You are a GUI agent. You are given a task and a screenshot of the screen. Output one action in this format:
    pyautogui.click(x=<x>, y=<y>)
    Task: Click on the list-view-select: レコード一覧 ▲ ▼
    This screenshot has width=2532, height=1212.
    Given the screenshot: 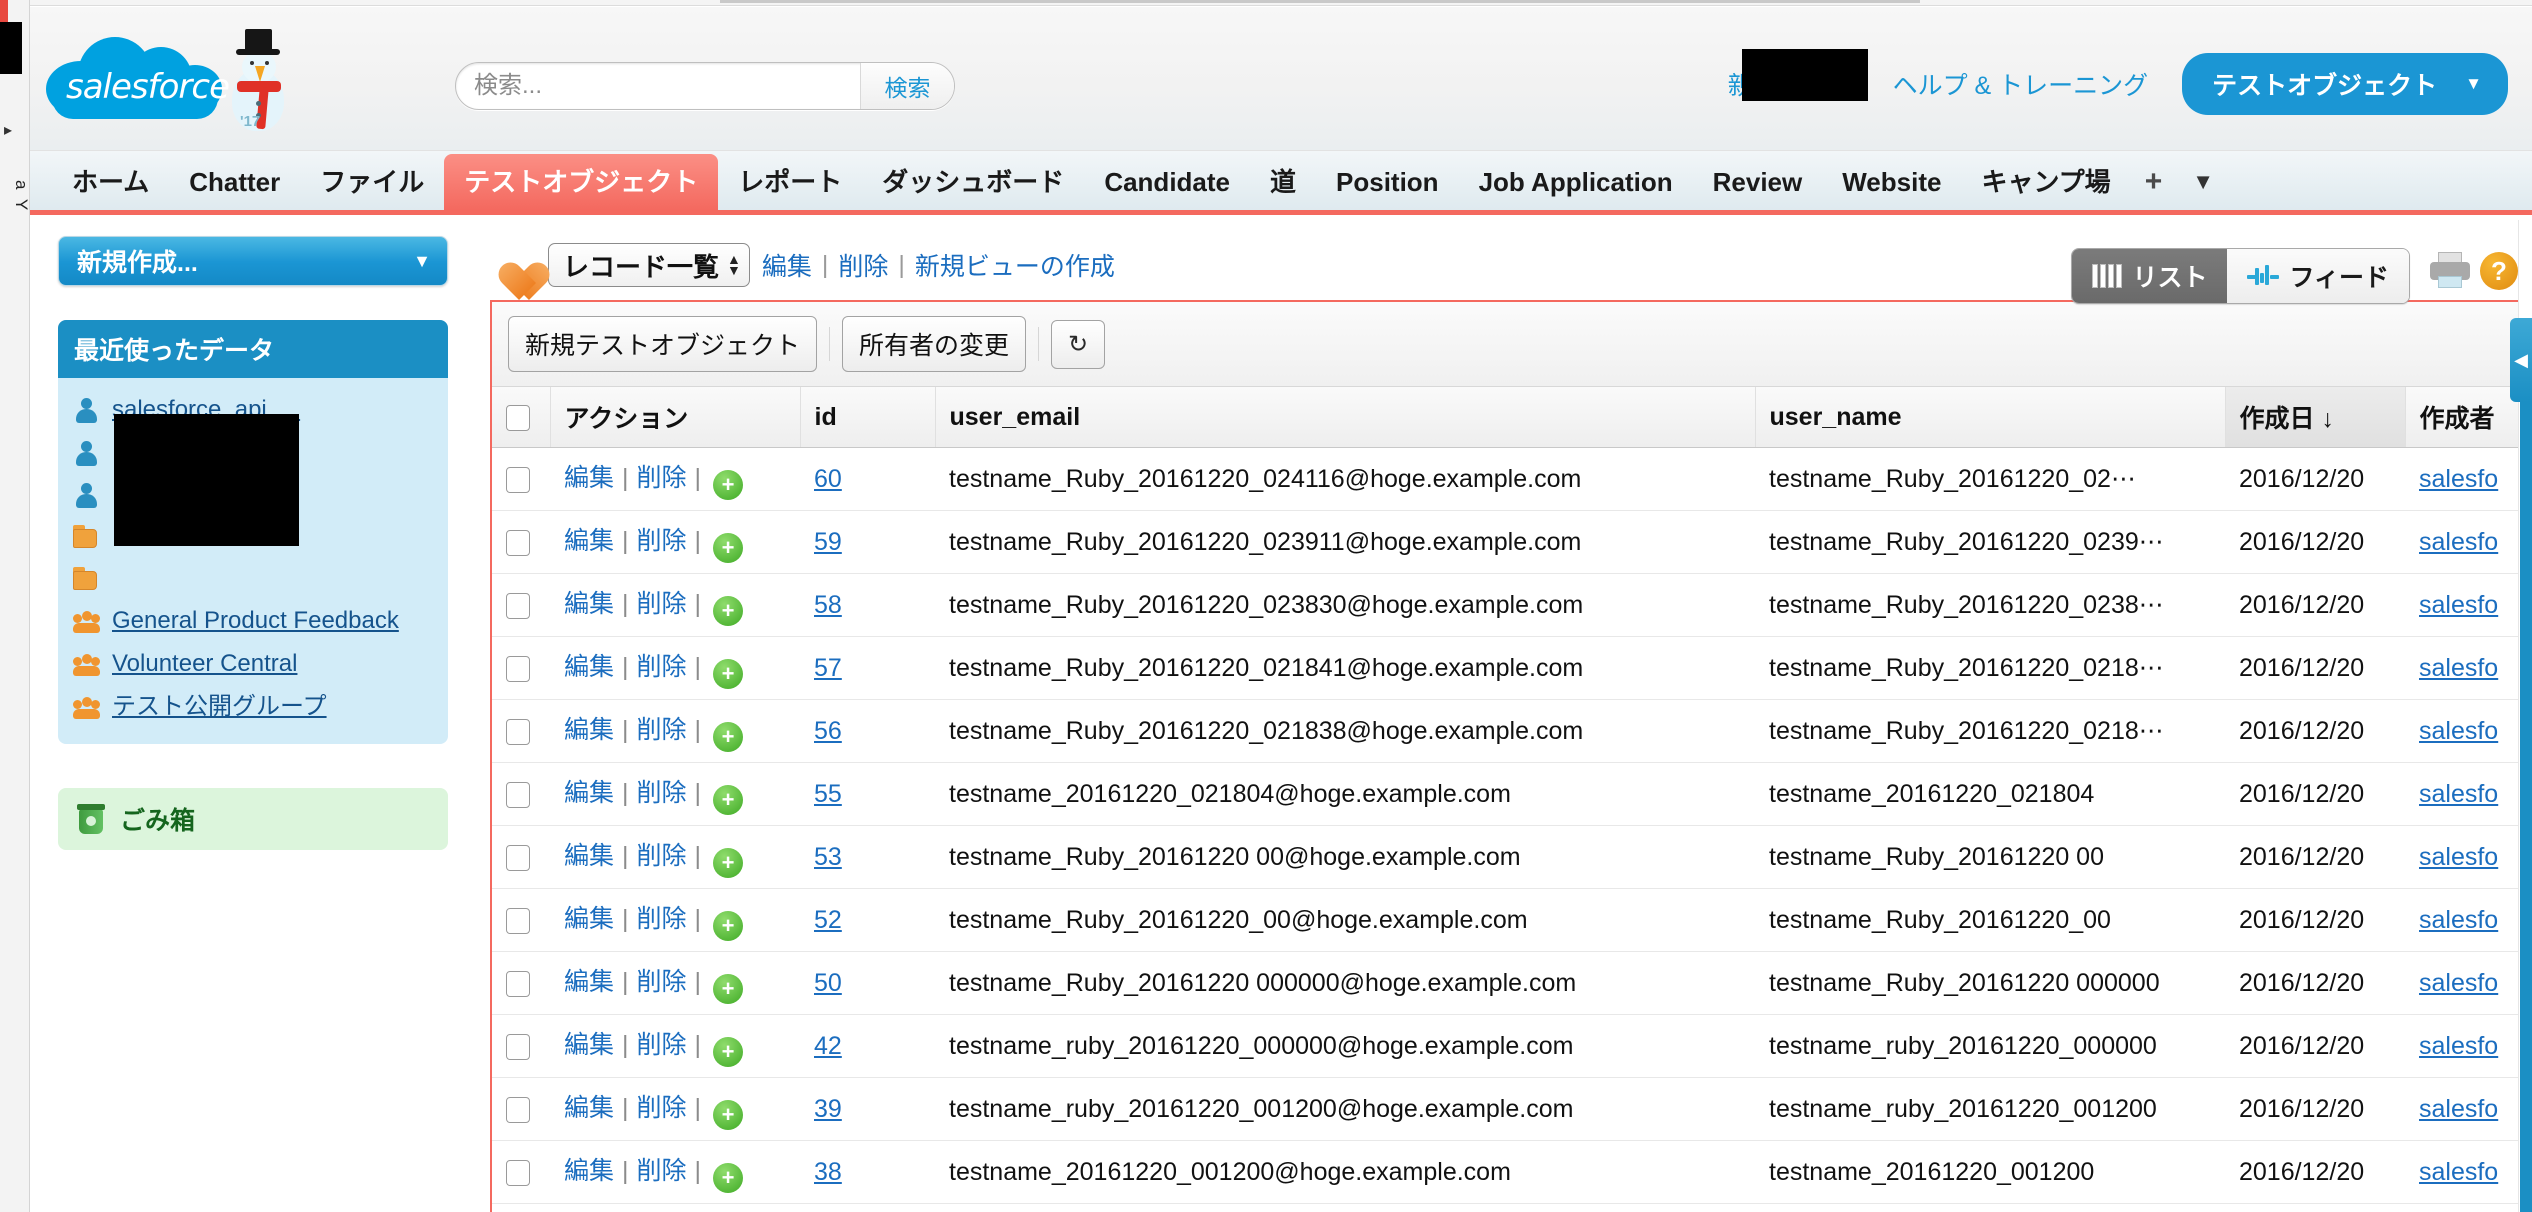 What is the action you would take?
    pyautogui.click(x=649, y=265)
    